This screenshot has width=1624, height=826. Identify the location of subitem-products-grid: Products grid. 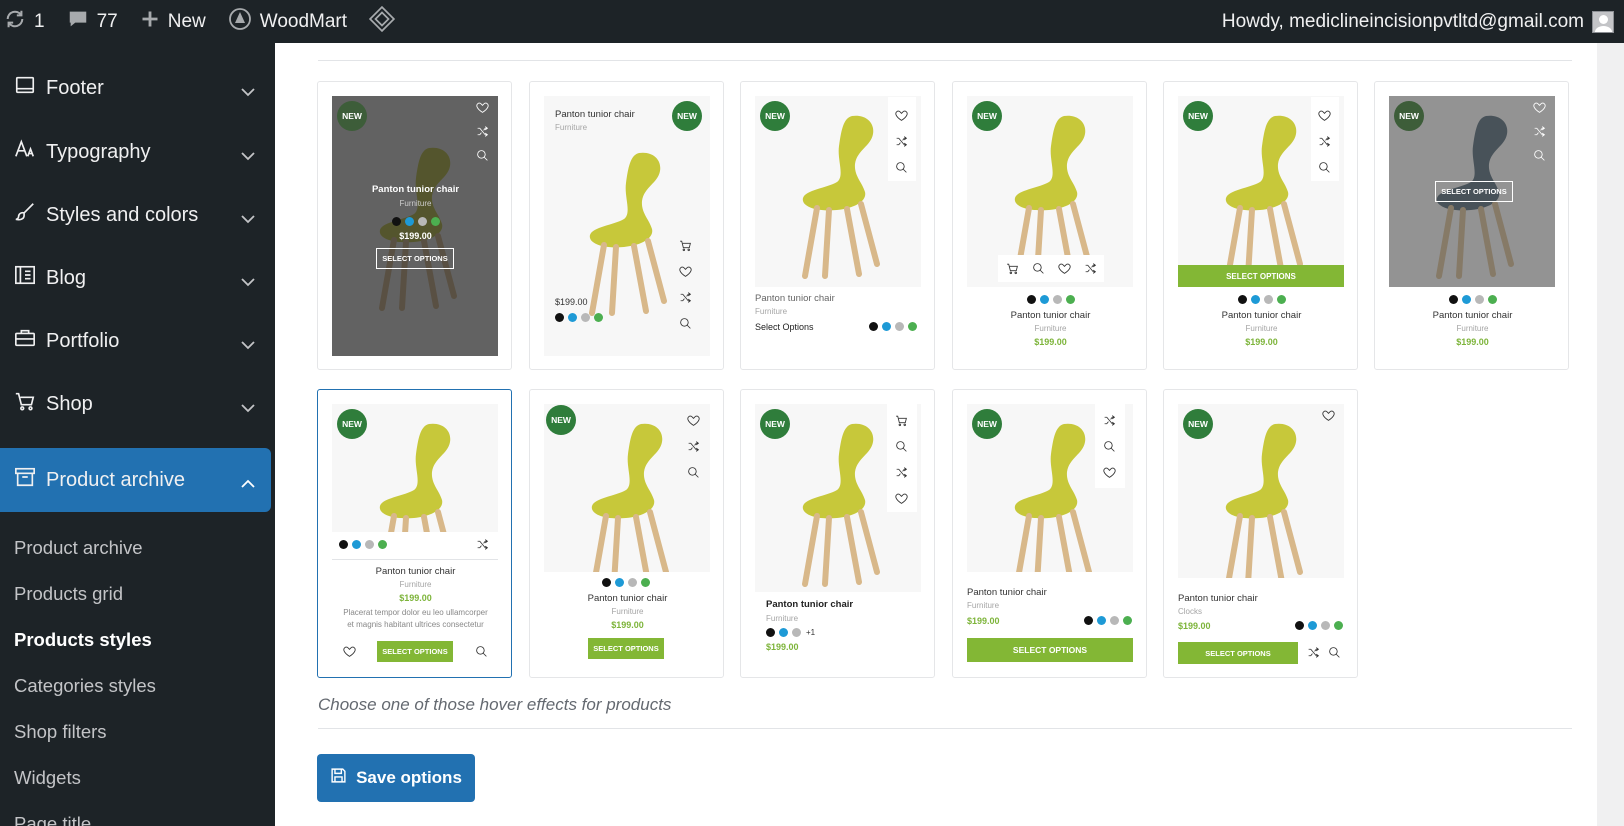
(68, 594).